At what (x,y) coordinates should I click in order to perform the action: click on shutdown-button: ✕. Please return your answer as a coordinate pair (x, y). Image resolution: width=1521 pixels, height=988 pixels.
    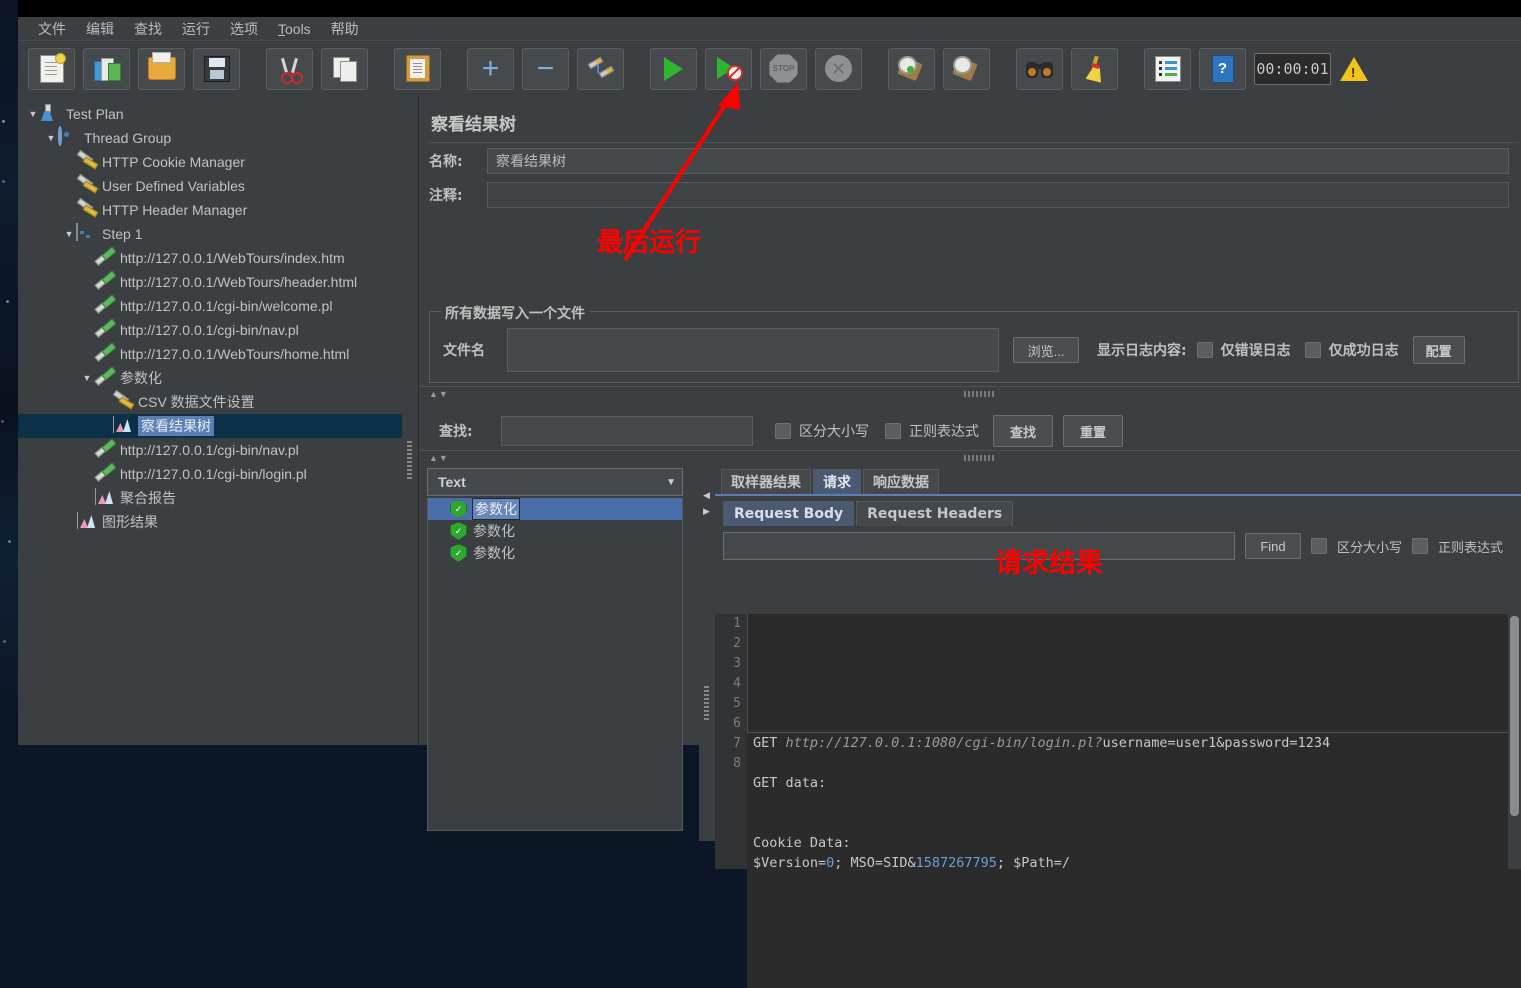
    Looking at the image, I should click on (838, 68).